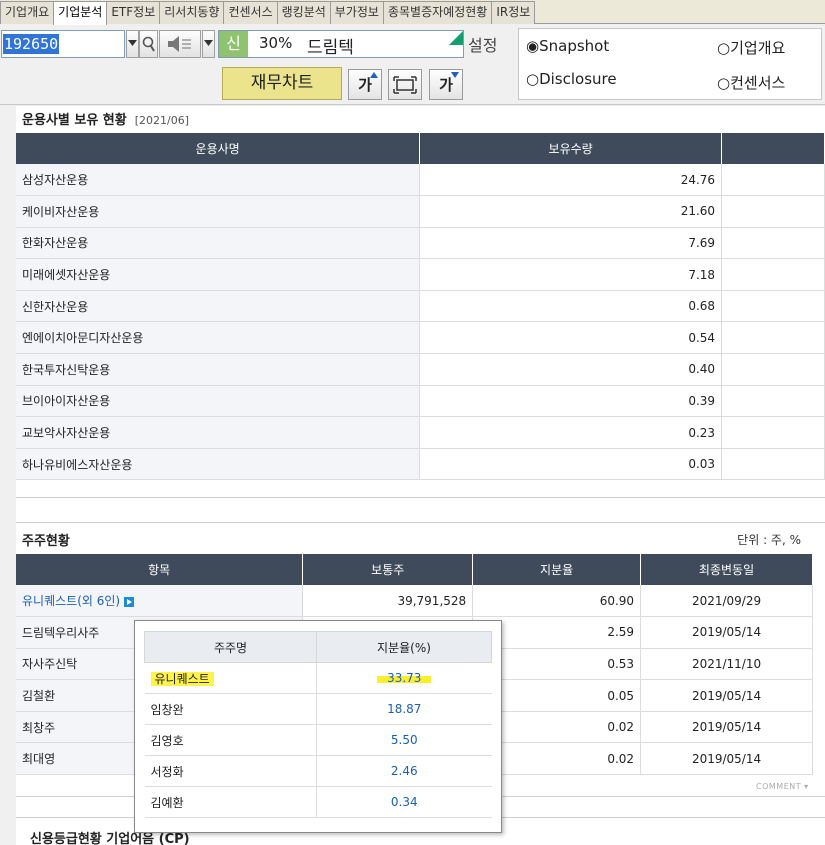 The height and width of the screenshot is (845, 825). Describe the element at coordinates (758, 83) in the screenshot. I see `radio-consensus-label: 컨센서스` at that location.